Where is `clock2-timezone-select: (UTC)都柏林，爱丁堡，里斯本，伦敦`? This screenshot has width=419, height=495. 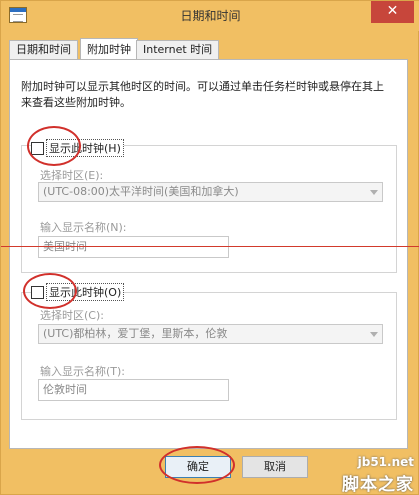
clock2-timezone-select: (UTC)都柏林，爱丁堡，里斯本，伦敦 is located at coordinates (210, 334).